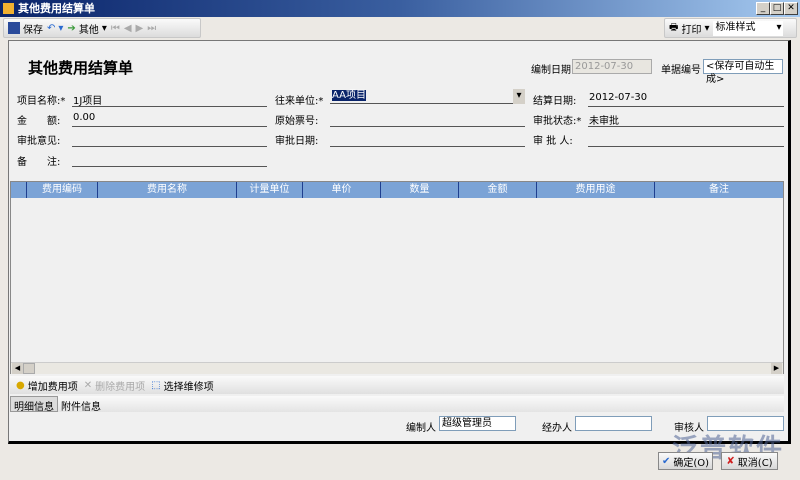 The width and height of the screenshot is (800, 480). I want to click on invoice-label: 原始票号:, so click(297, 121).